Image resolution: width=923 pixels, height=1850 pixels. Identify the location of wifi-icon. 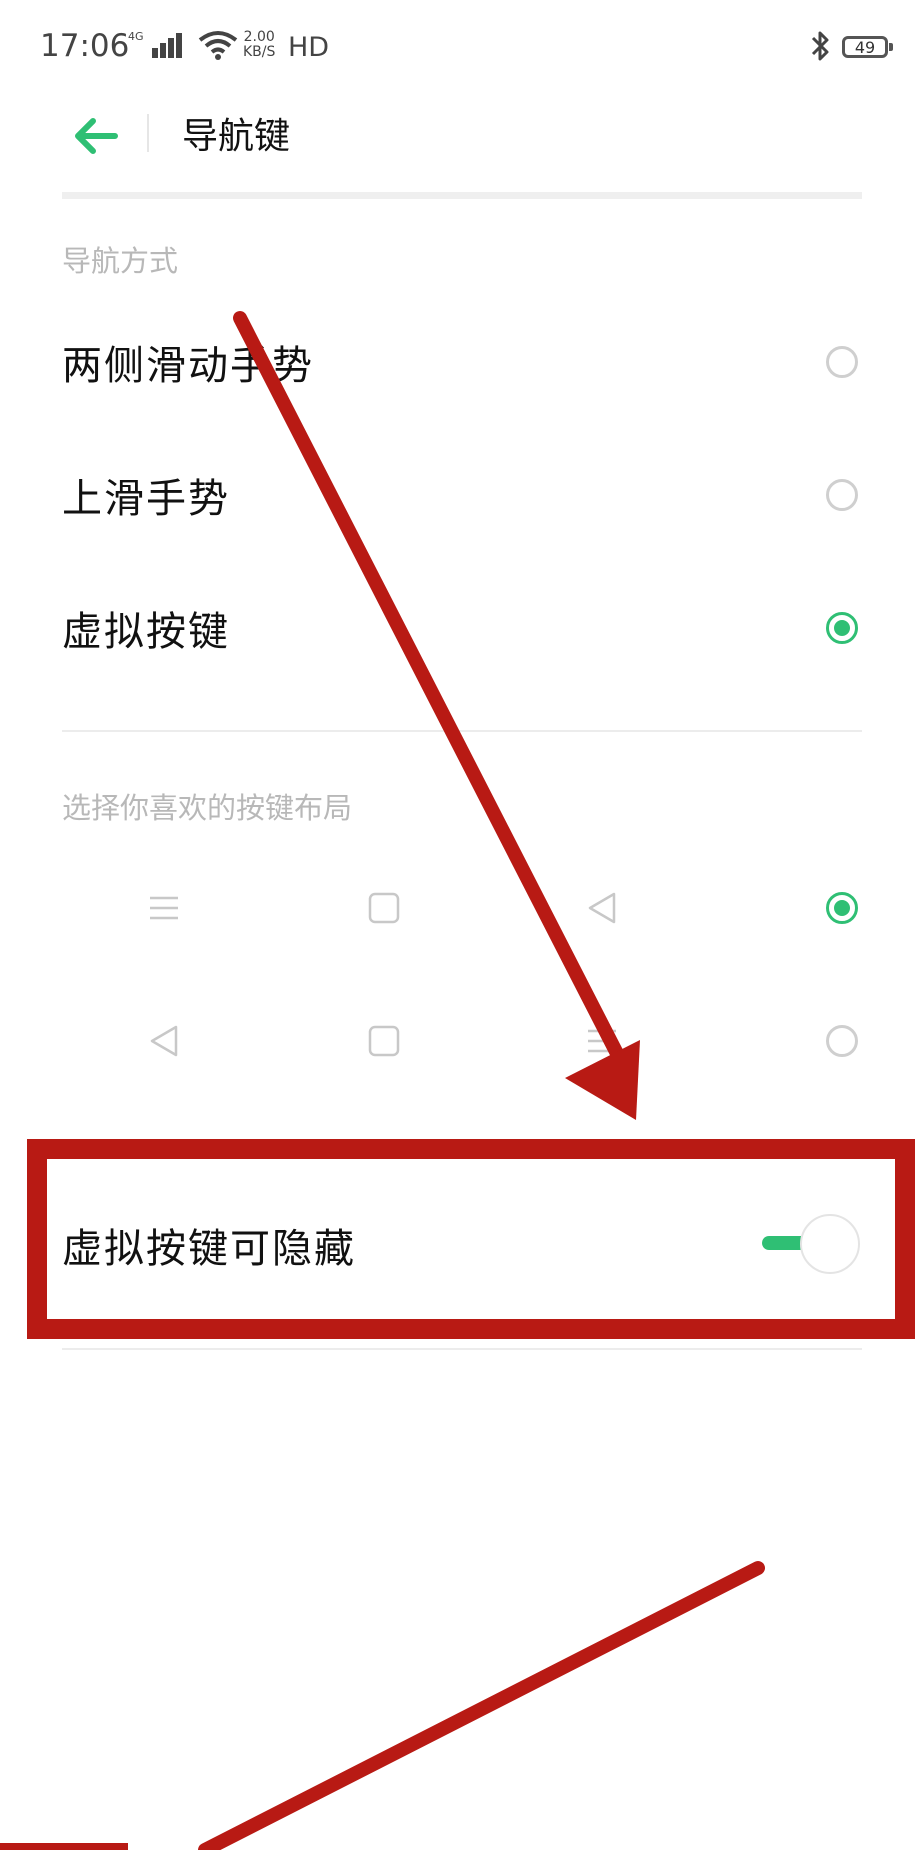
(218, 45).